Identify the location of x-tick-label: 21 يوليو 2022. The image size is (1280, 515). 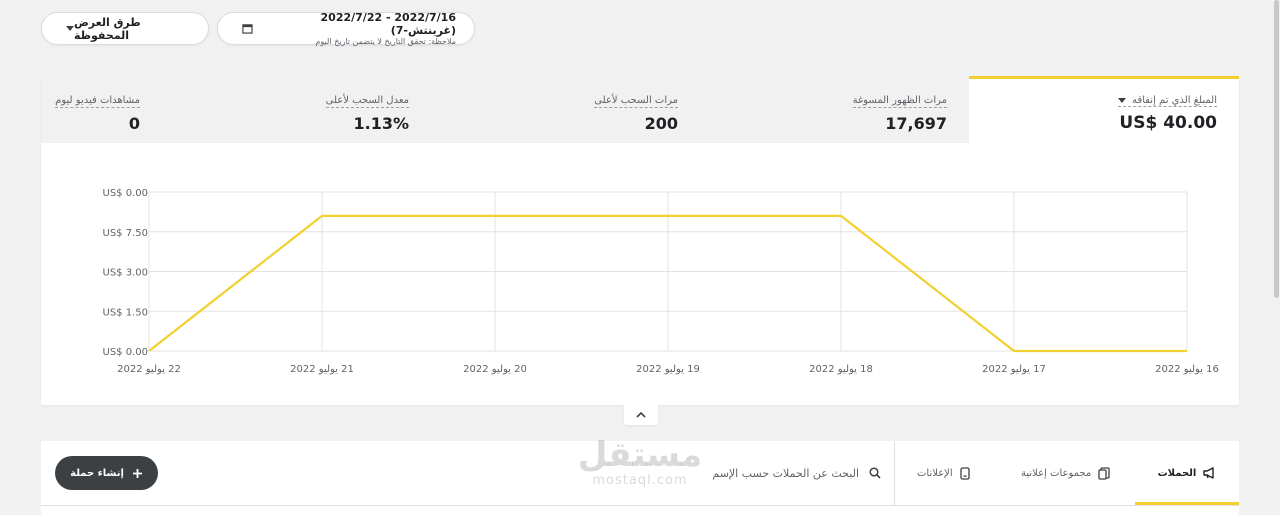
(322, 369).